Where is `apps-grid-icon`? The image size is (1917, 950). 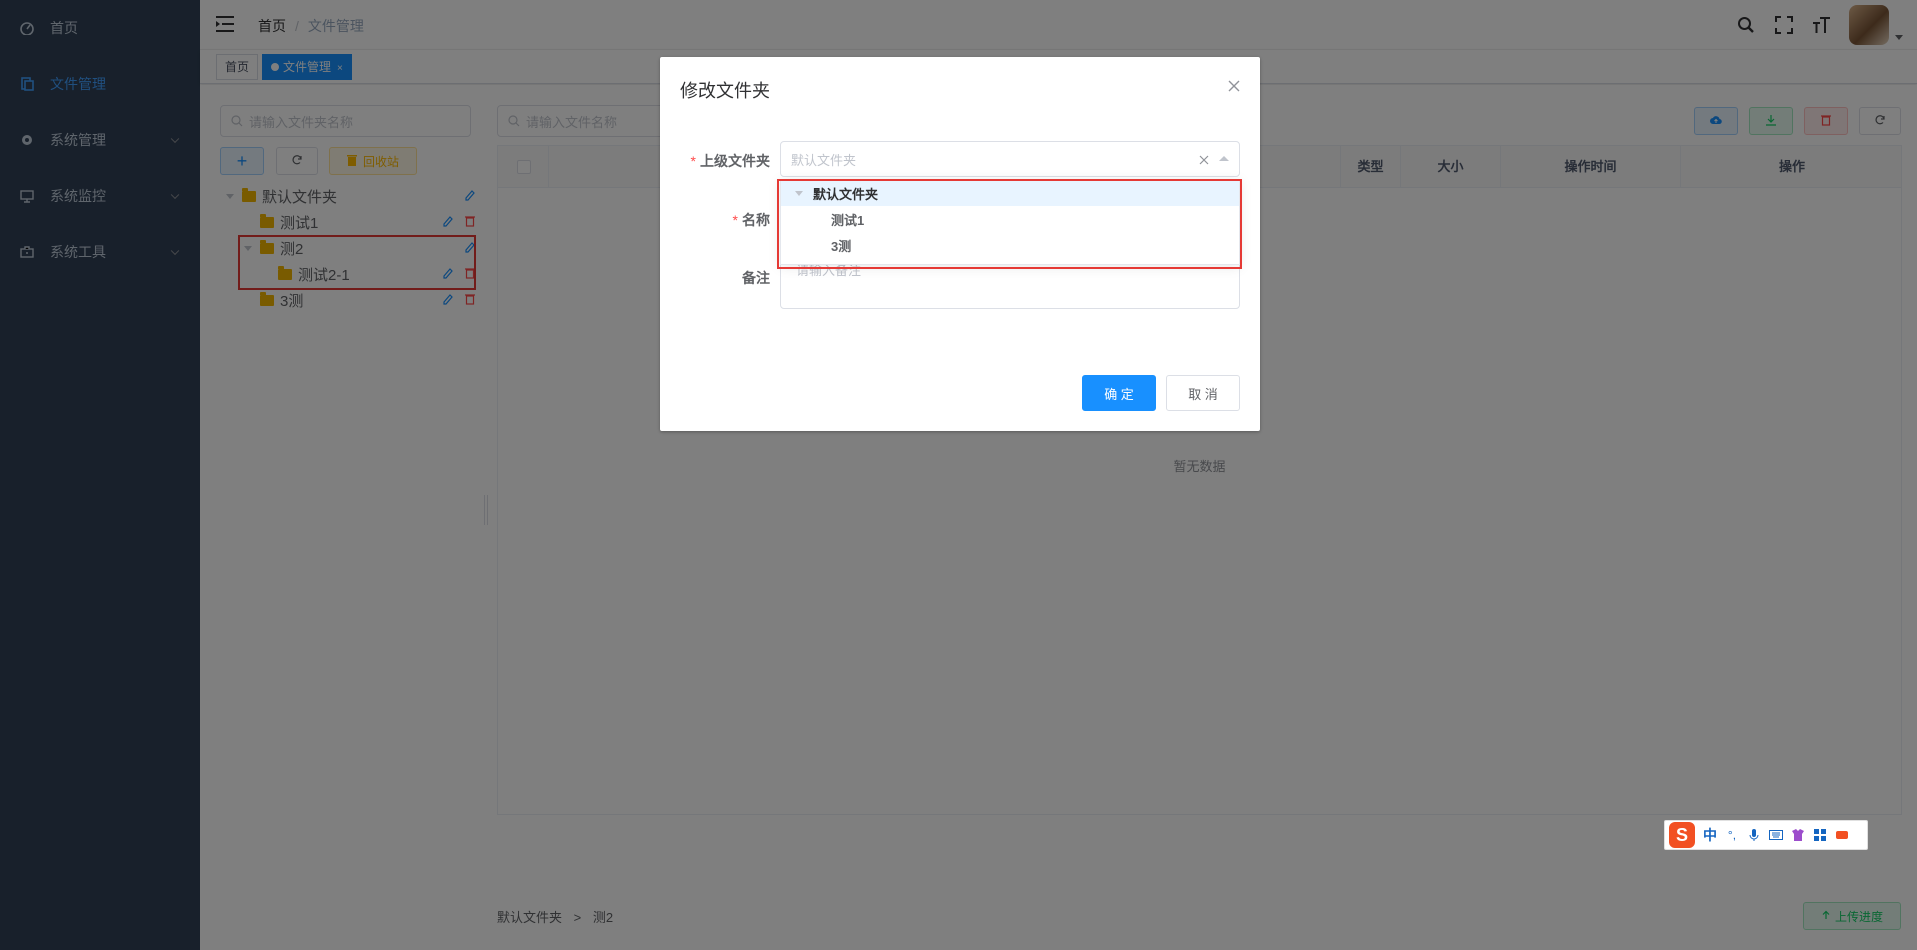
apps-grid-icon is located at coordinates (1820, 835).